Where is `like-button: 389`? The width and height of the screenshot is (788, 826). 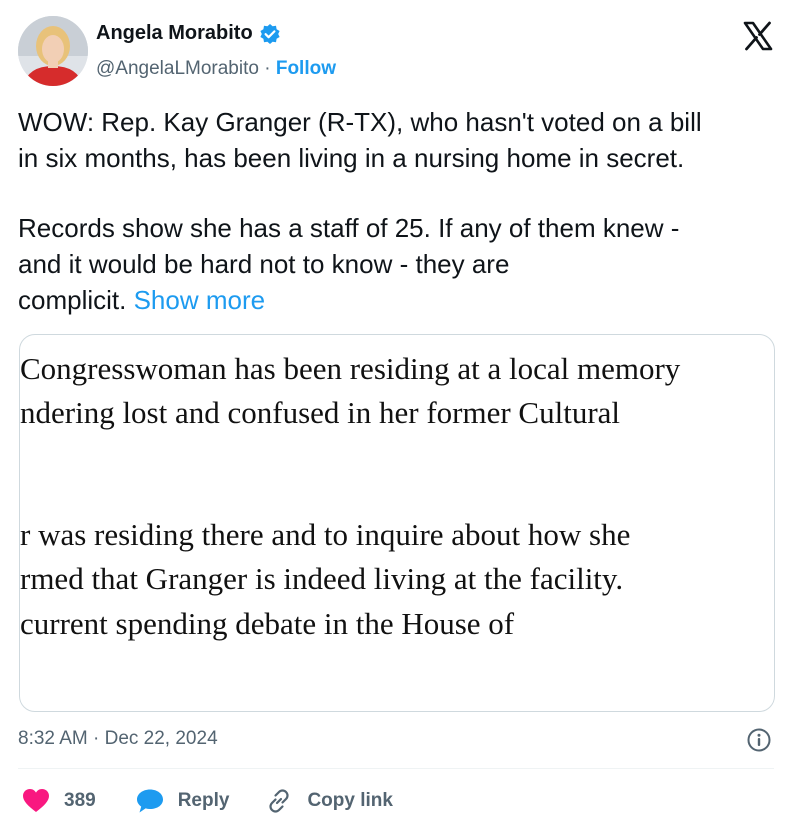 like-button: 389 is located at coordinates (59, 801).